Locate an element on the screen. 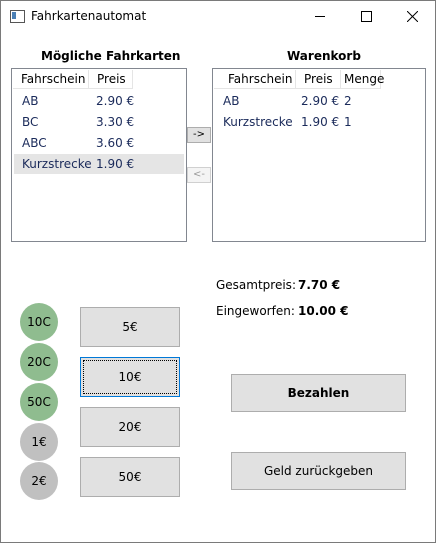 The height and width of the screenshot is (543, 436). ticket-name: BC is located at coordinates (30, 122).